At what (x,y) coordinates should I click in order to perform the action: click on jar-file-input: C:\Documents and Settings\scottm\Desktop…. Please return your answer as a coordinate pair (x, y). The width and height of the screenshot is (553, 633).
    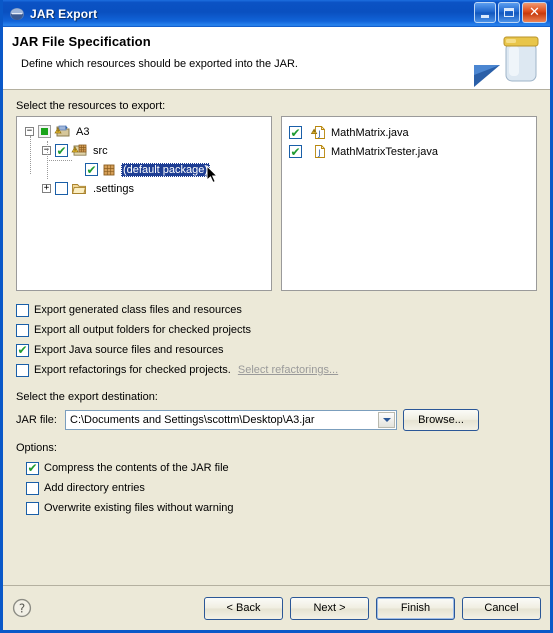
    Looking at the image, I should click on (231, 420).